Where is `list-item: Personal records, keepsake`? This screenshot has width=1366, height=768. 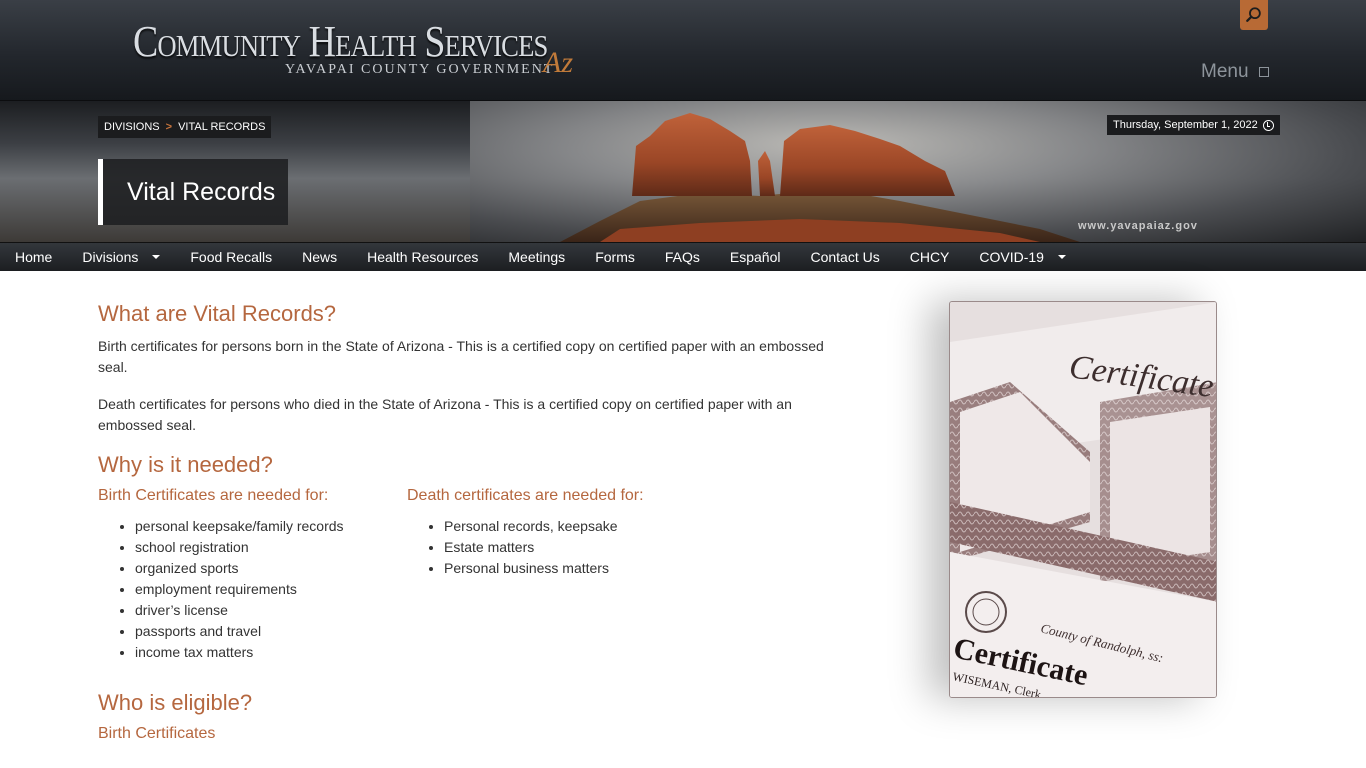 list-item: Personal records, keepsake is located at coordinates (585, 526).